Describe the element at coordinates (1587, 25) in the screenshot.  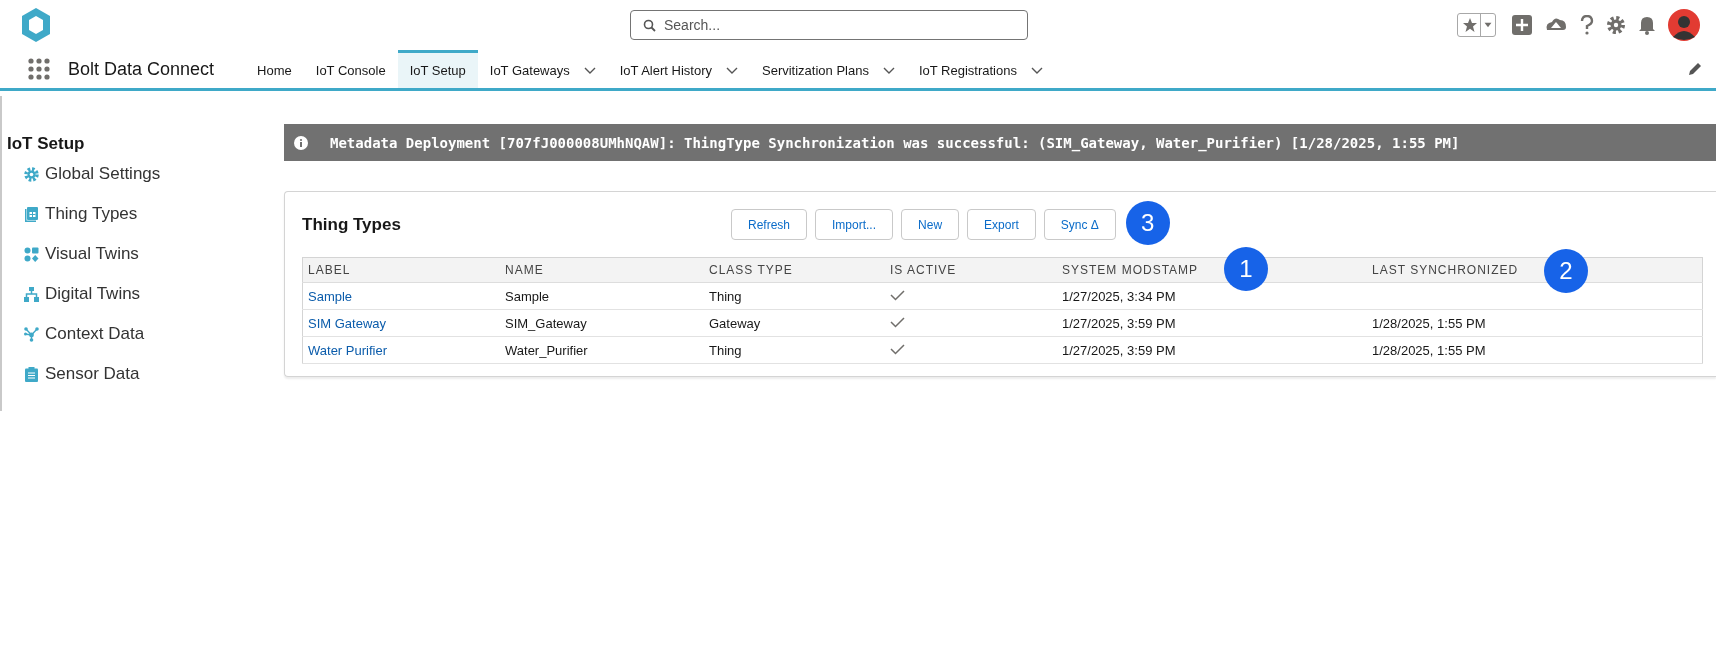
I see `help-icon` at that location.